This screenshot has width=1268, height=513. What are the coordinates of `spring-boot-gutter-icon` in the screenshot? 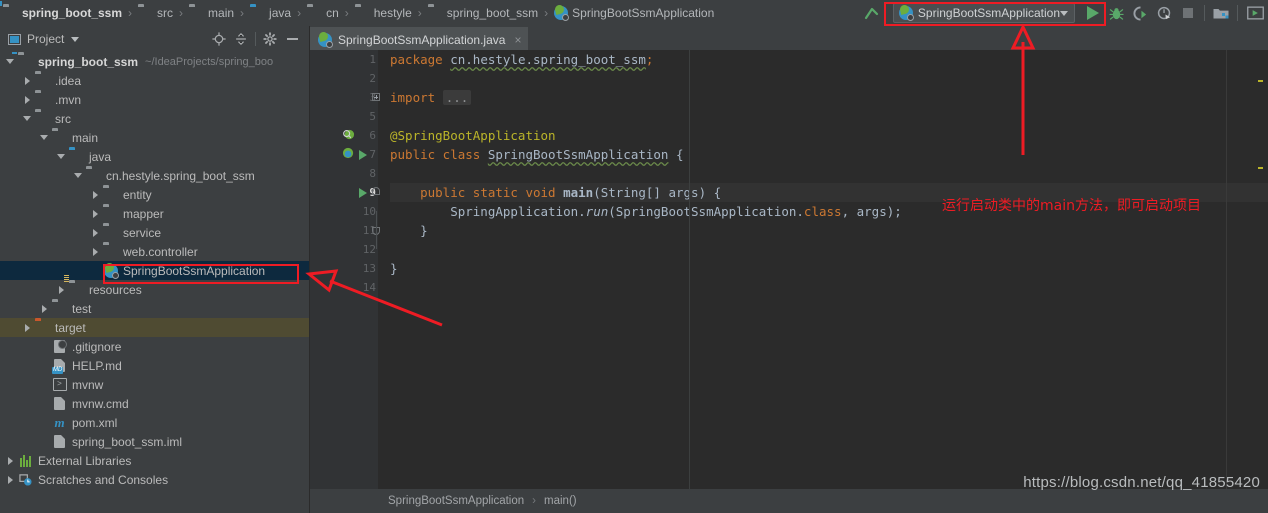 It's located at (348, 155).